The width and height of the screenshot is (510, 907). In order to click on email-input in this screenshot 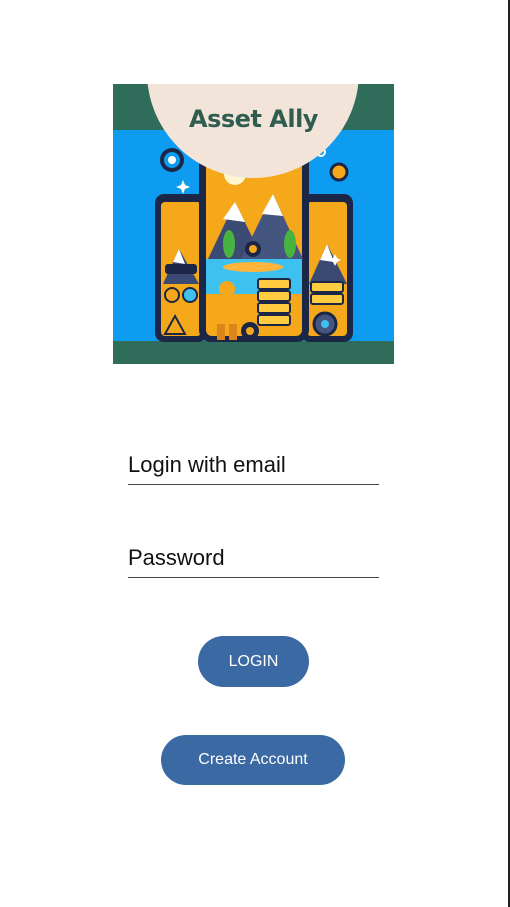, I will do `click(253, 468)`.